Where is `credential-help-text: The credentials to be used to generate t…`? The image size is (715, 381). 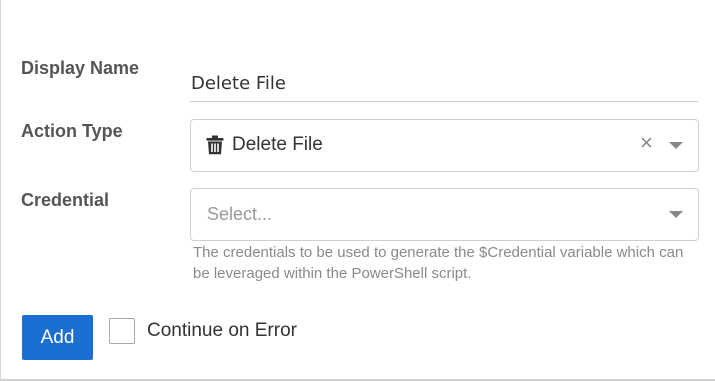 credential-help-text: The credentials to be used to generate t… is located at coordinates (438, 263).